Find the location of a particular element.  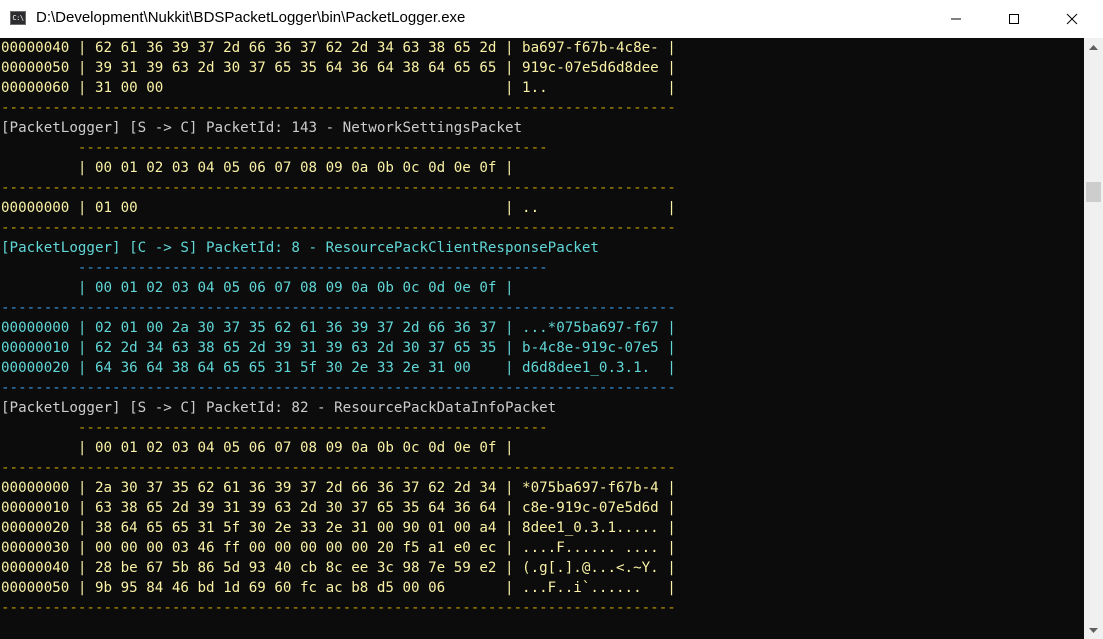

maximize-icon is located at coordinates (1014, 19).